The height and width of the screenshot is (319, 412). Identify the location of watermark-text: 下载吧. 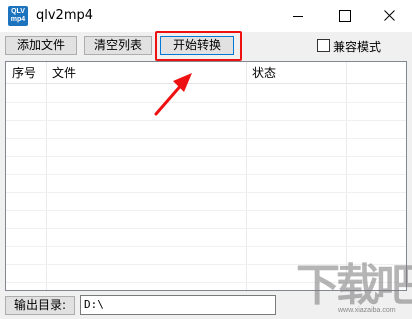
(354, 285).